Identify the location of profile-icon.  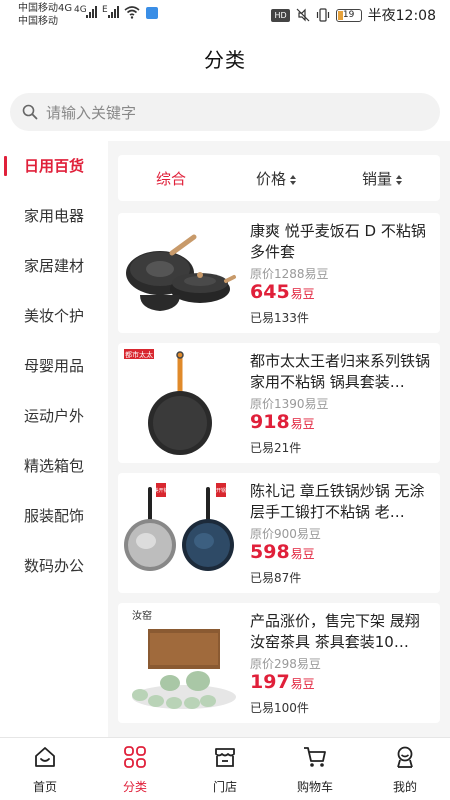
(405, 757).